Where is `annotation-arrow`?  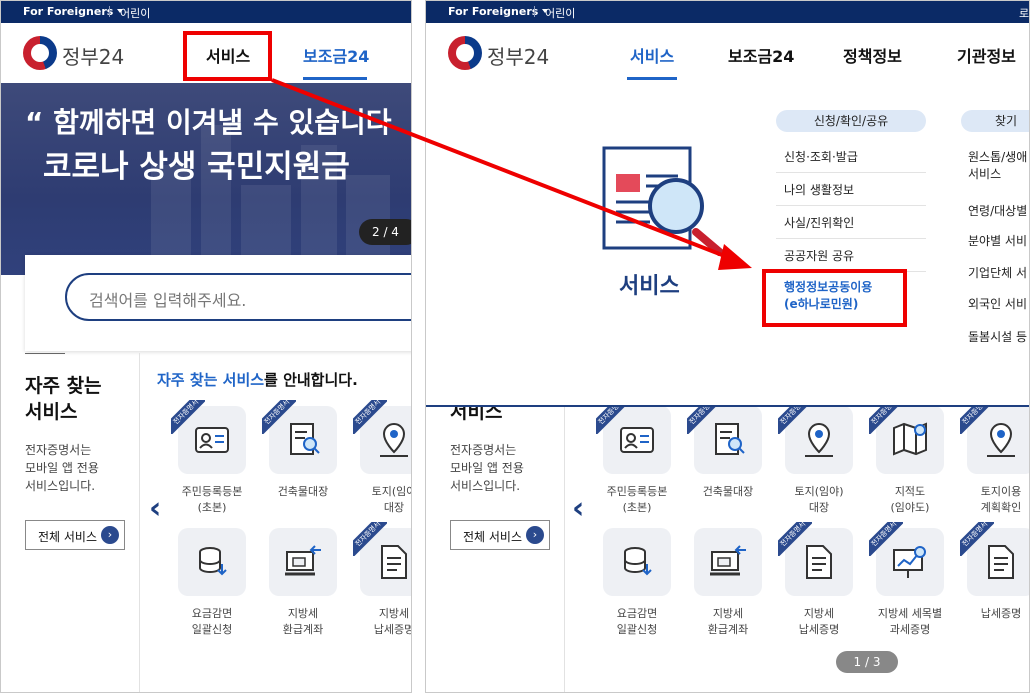 annotation-arrow is located at coordinates (511, 174).